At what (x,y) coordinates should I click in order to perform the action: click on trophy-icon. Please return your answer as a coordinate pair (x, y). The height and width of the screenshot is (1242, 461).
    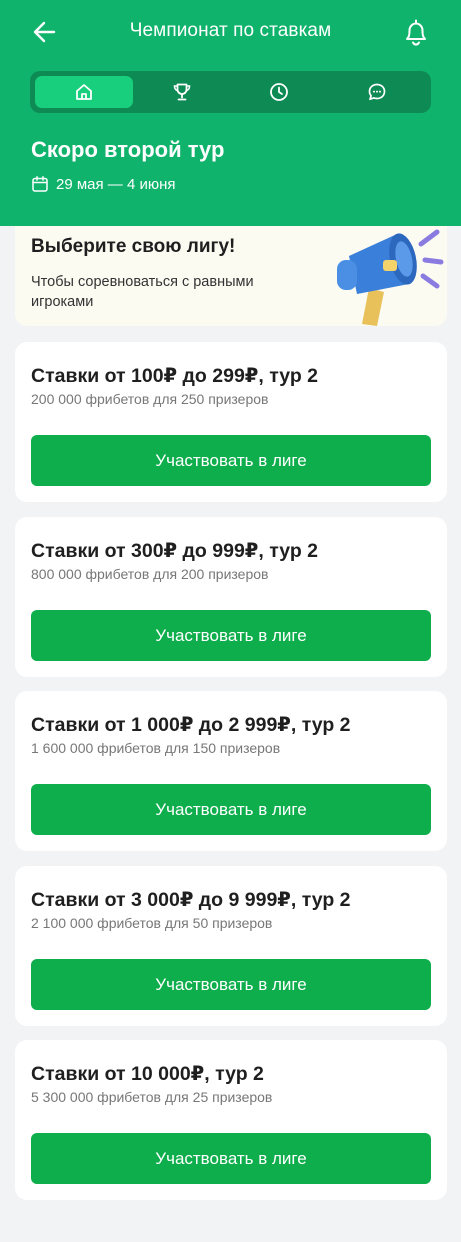
    Looking at the image, I should click on (181, 92).